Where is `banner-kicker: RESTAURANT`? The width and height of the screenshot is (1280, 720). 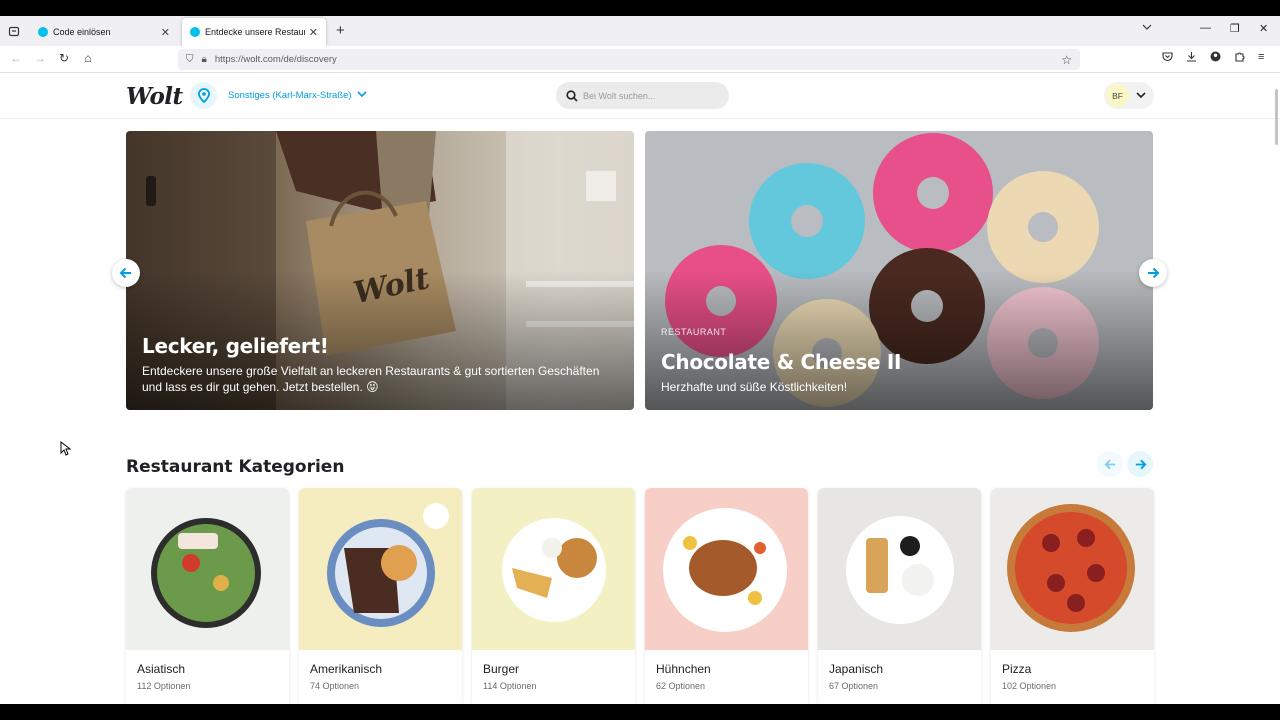 banner-kicker: RESTAURANT is located at coordinates (694, 332).